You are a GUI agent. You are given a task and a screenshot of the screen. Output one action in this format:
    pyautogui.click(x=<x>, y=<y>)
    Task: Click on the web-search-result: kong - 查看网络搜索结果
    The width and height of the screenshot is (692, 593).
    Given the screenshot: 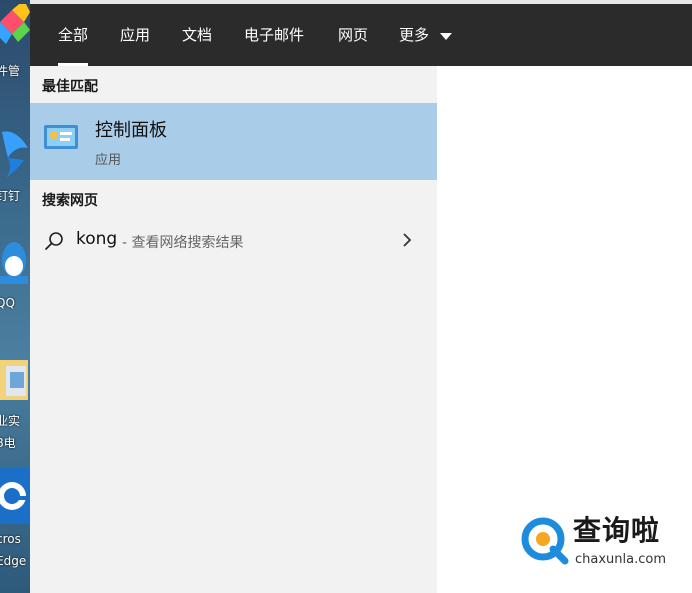 What is the action you would take?
    pyautogui.click(x=233, y=240)
    